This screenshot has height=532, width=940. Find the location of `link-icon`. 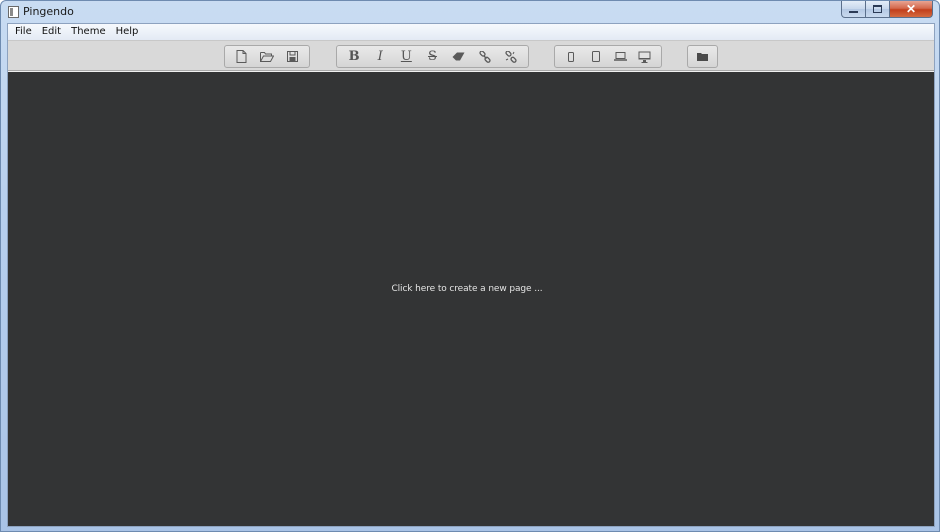

link-icon is located at coordinates (485, 56).